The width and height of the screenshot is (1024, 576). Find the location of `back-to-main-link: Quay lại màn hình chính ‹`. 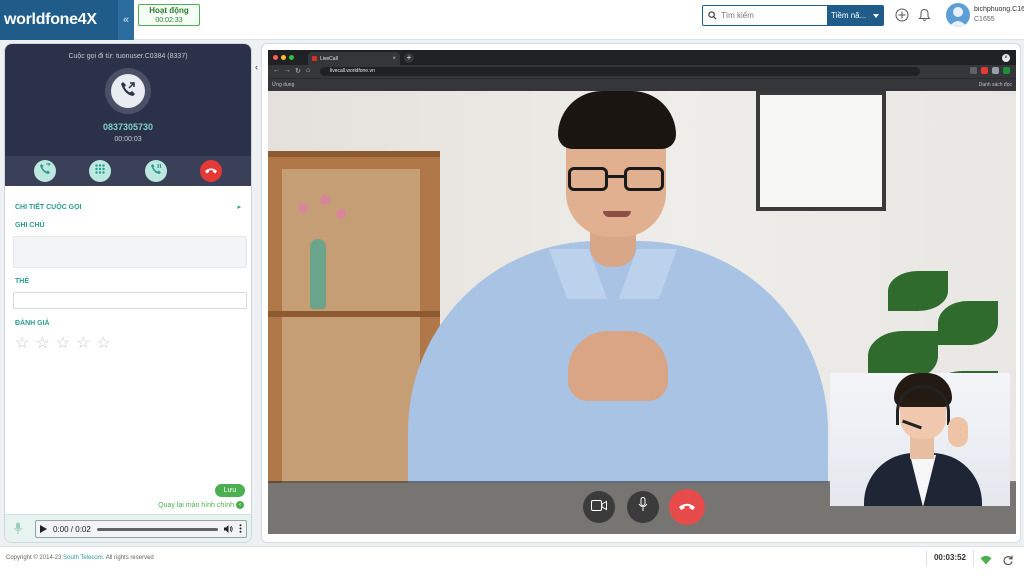

back-to-main-link: Quay lại màn hình chính ‹ is located at coordinates (201, 505).